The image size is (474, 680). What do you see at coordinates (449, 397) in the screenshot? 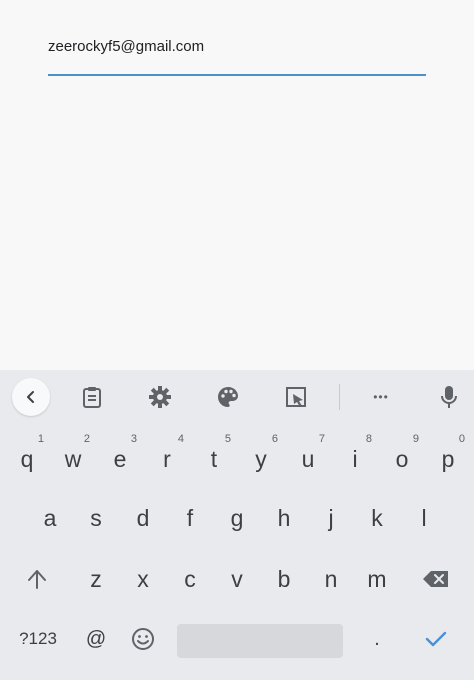
I see `mic-icon` at bounding box center [449, 397].